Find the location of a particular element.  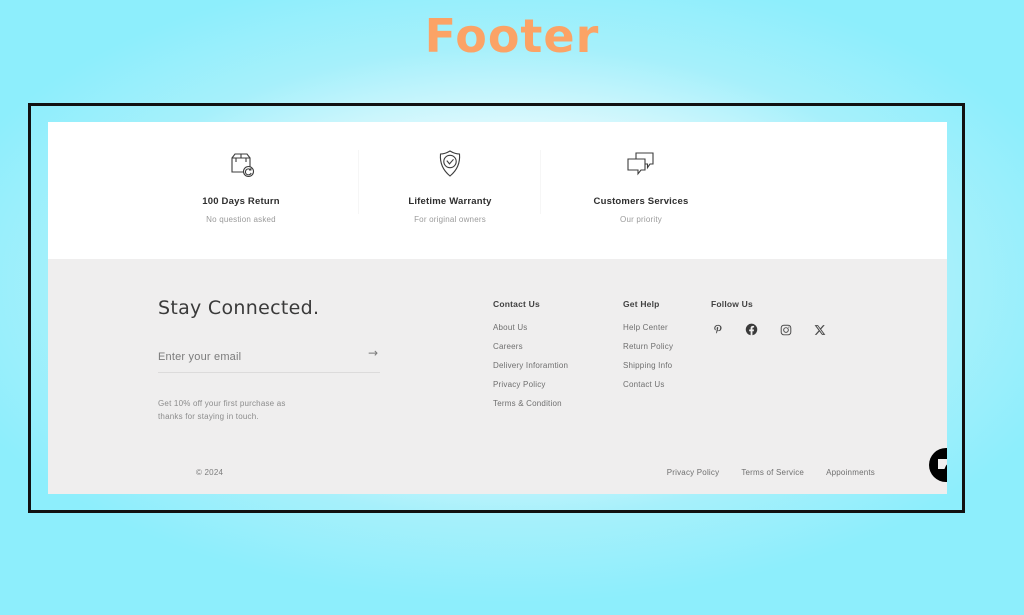

footer-link-contact-us: Contact Us is located at coordinates (648, 384).